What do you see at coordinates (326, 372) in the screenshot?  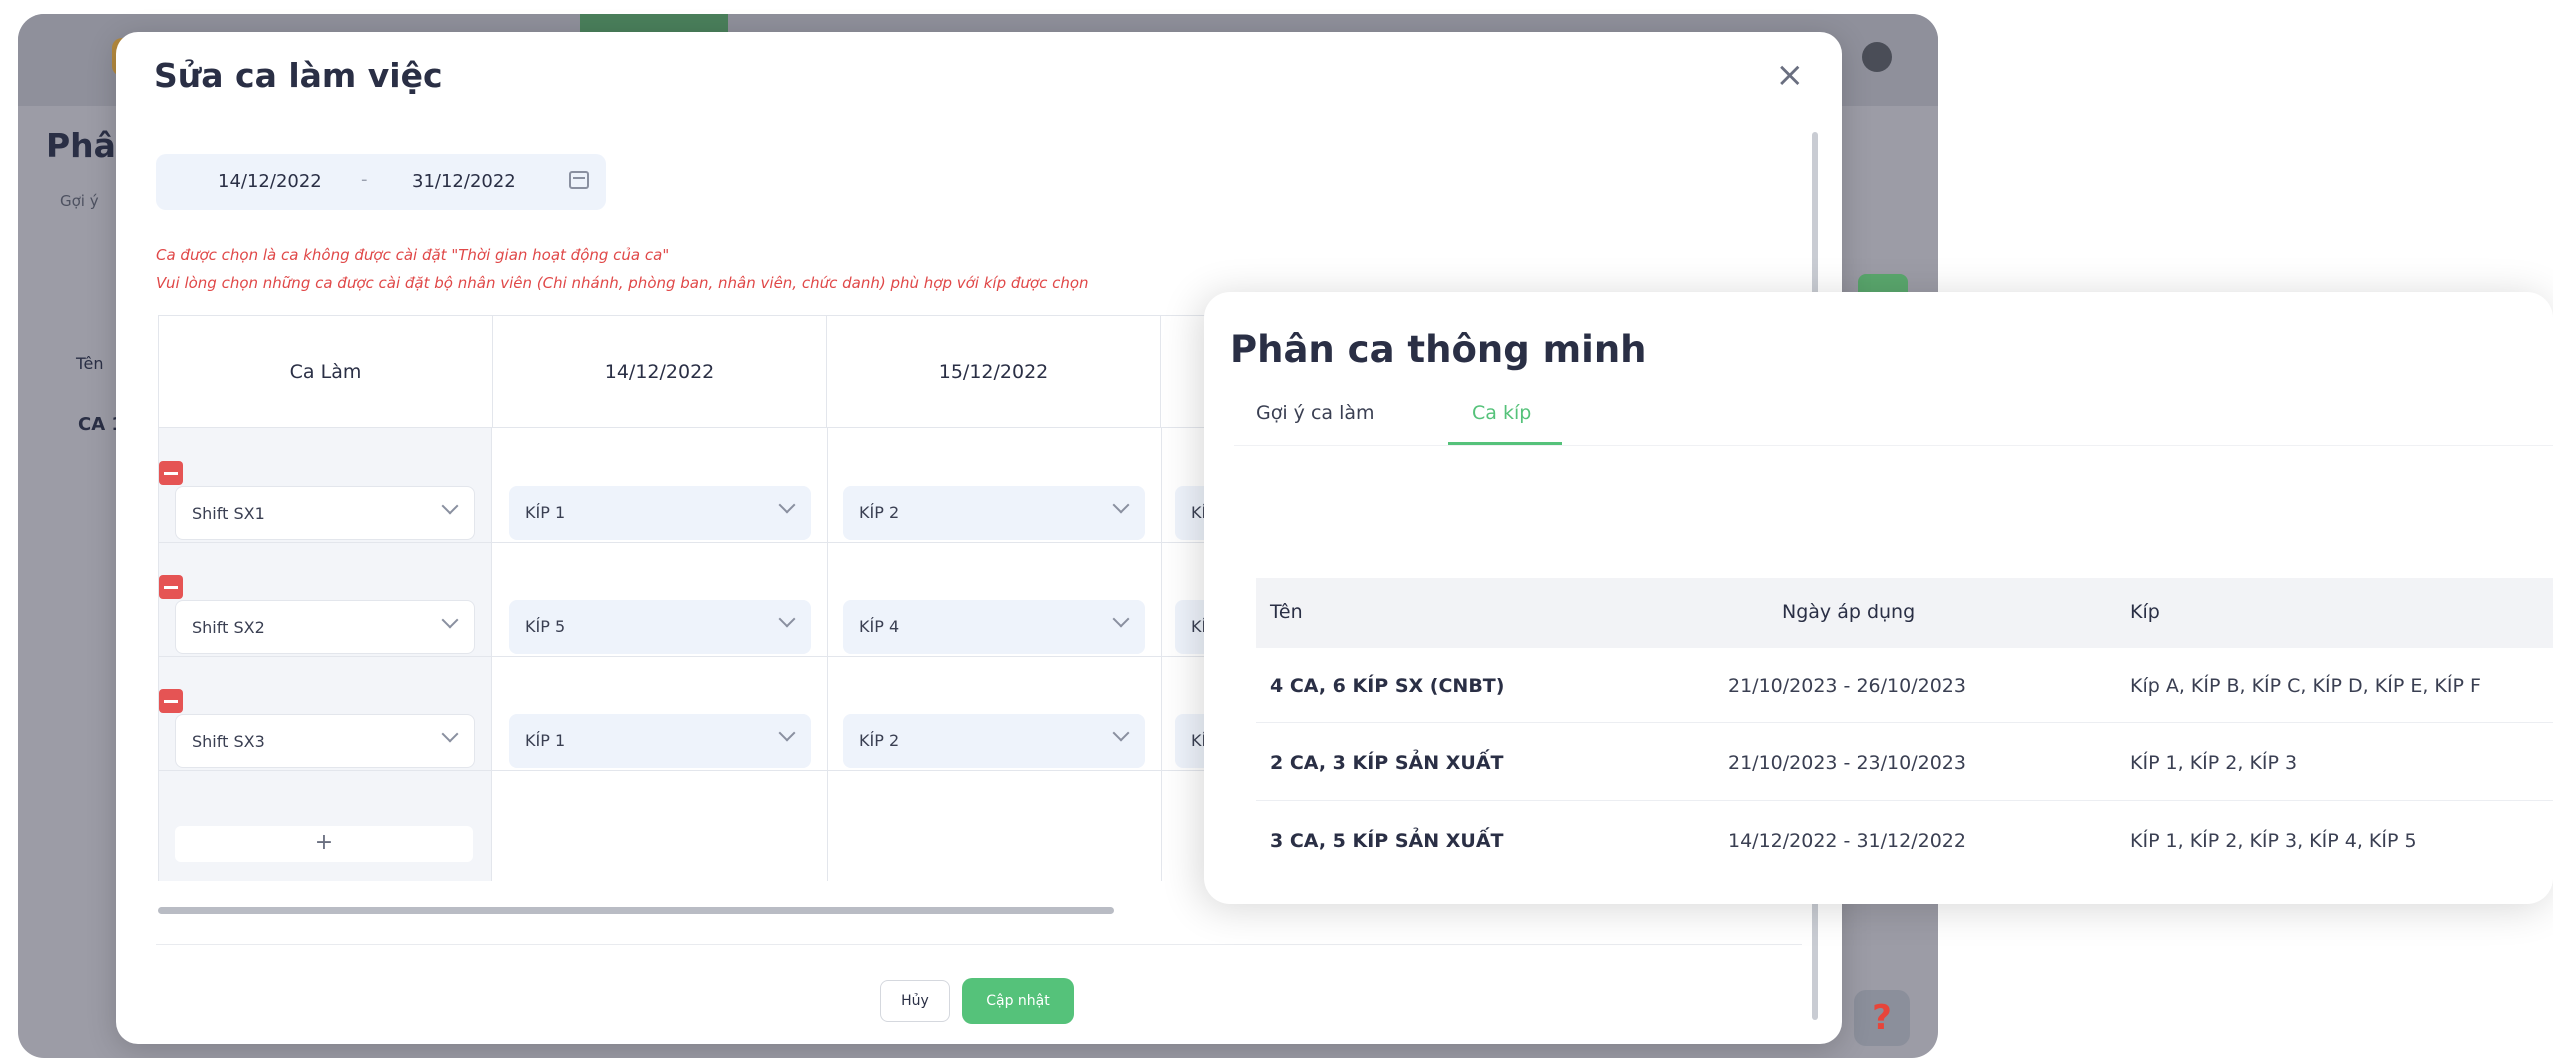 I see `column-header-shift: Ca Làm` at bounding box center [326, 372].